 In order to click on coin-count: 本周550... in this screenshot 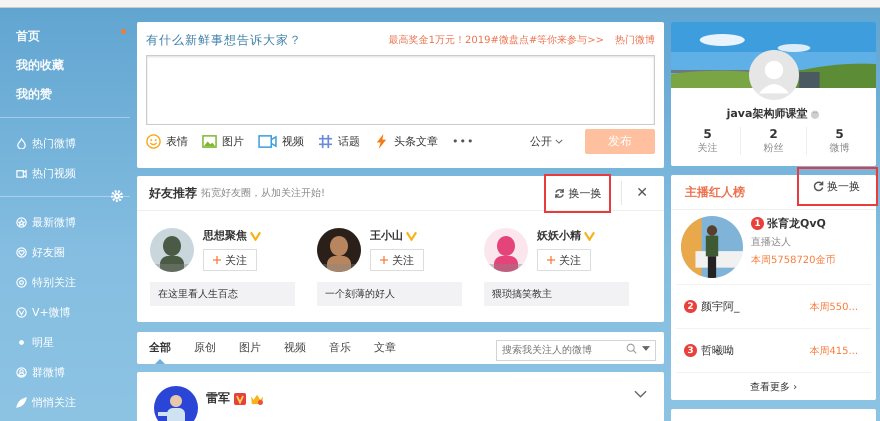, I will do `click(833, 307)`.